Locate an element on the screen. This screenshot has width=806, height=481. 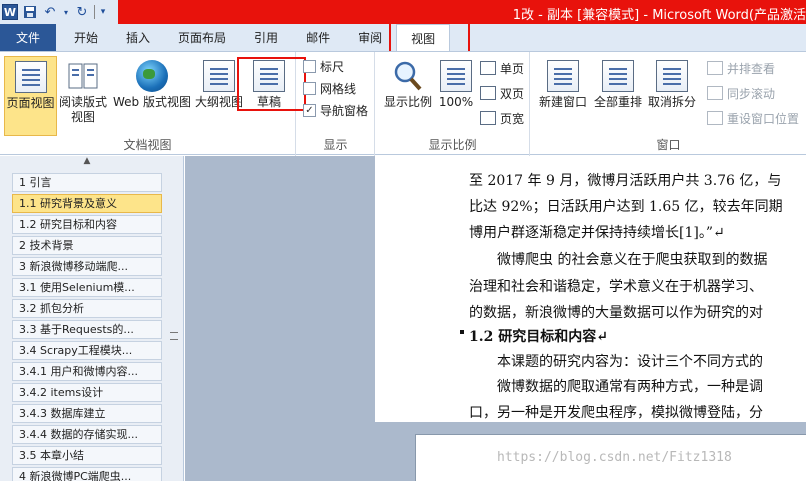
arrange-all-label: 全部重排 is located at coordinates (617, 102).